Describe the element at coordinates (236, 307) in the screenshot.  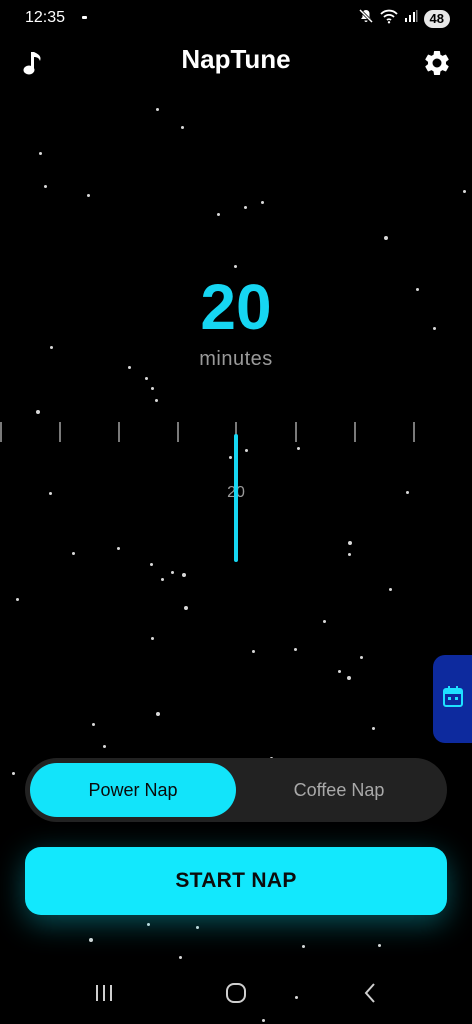
I see `duration-value: 20` at that location.